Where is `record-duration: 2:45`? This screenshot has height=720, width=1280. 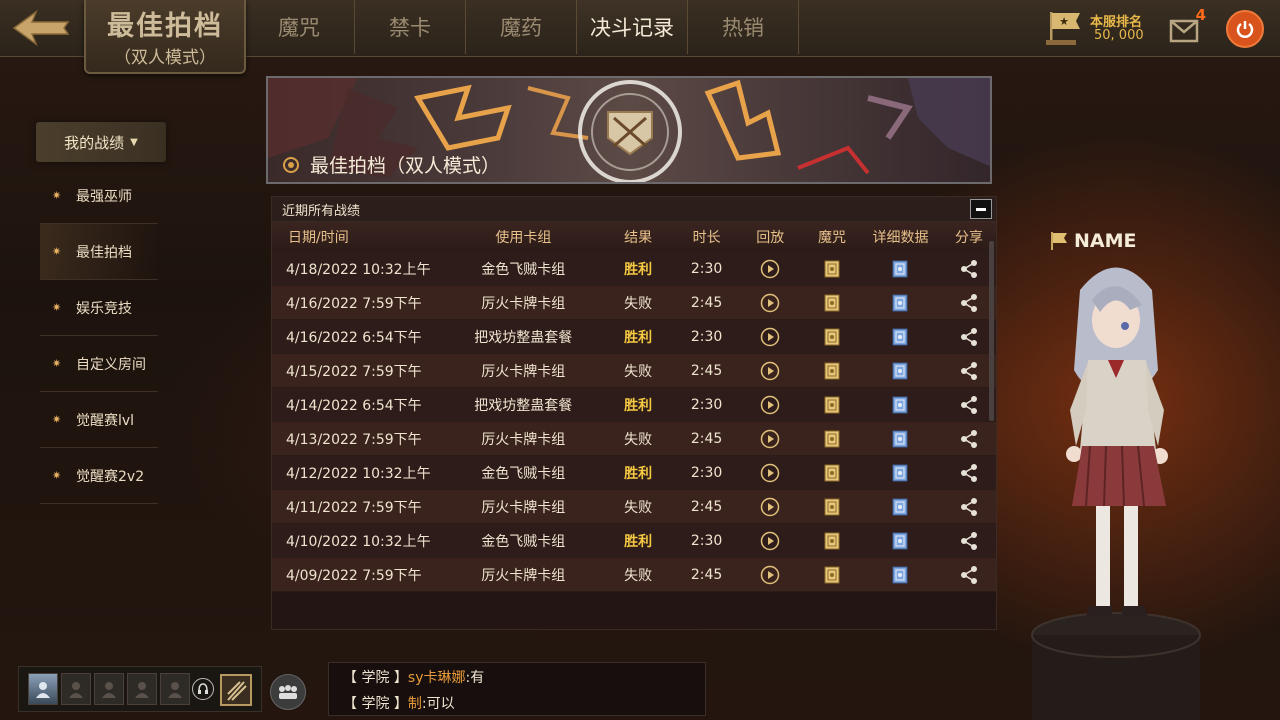 record-duration: 2:45 is located at coordinates (706, 302).